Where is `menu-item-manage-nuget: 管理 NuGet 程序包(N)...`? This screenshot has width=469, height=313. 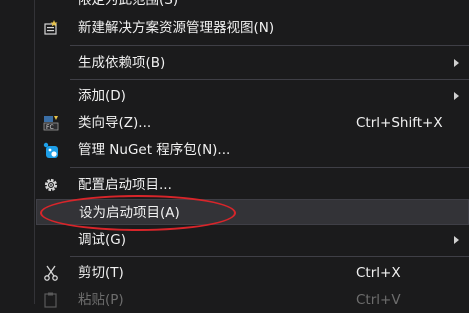 menu-item-manage-nuget: 管理 NuGet 程序包(N)... is located at coordinates (252, 150).